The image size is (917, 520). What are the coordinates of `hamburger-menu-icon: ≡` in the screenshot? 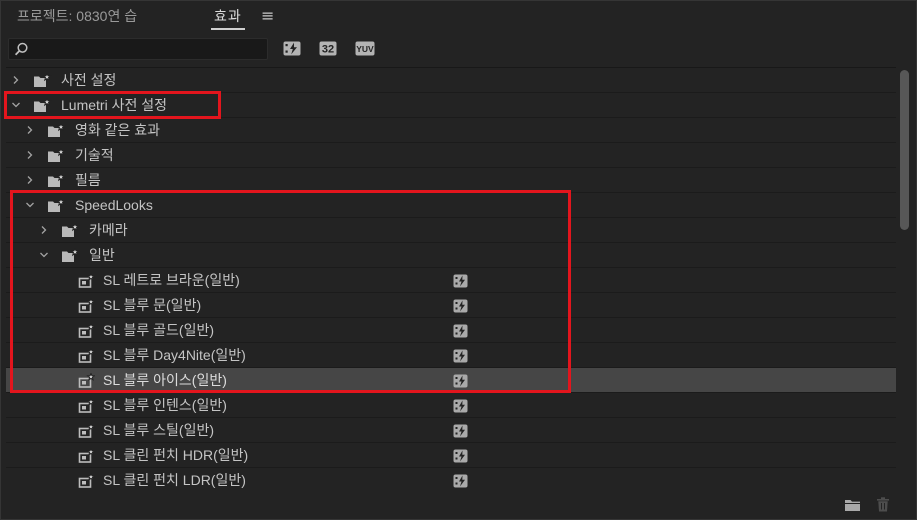 It's located at (267, 16).